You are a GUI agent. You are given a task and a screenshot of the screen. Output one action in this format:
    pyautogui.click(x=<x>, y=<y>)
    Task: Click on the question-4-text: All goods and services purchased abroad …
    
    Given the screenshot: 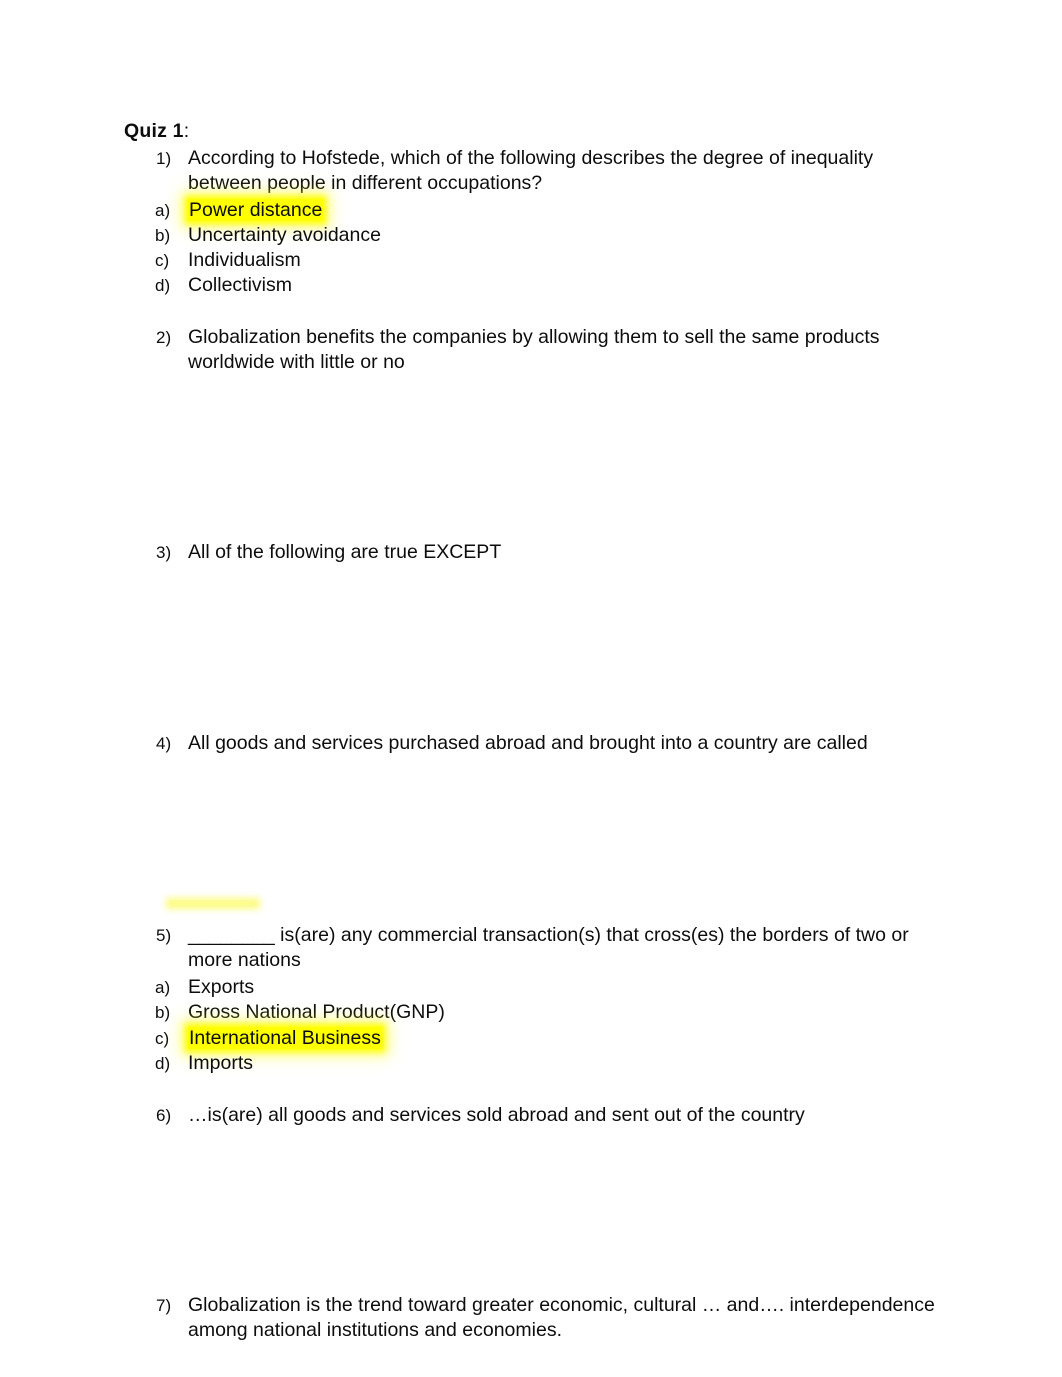 What is the action you would take?
    pyautogui.click(x=528, y=743)
    